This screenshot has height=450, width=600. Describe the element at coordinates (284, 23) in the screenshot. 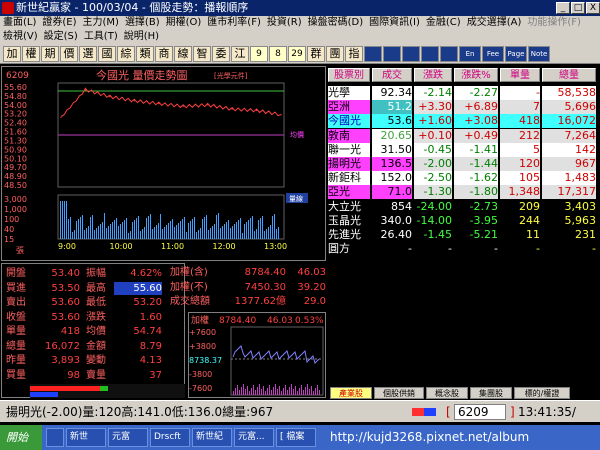

I see `menu-item: 投資(R)` at that location.